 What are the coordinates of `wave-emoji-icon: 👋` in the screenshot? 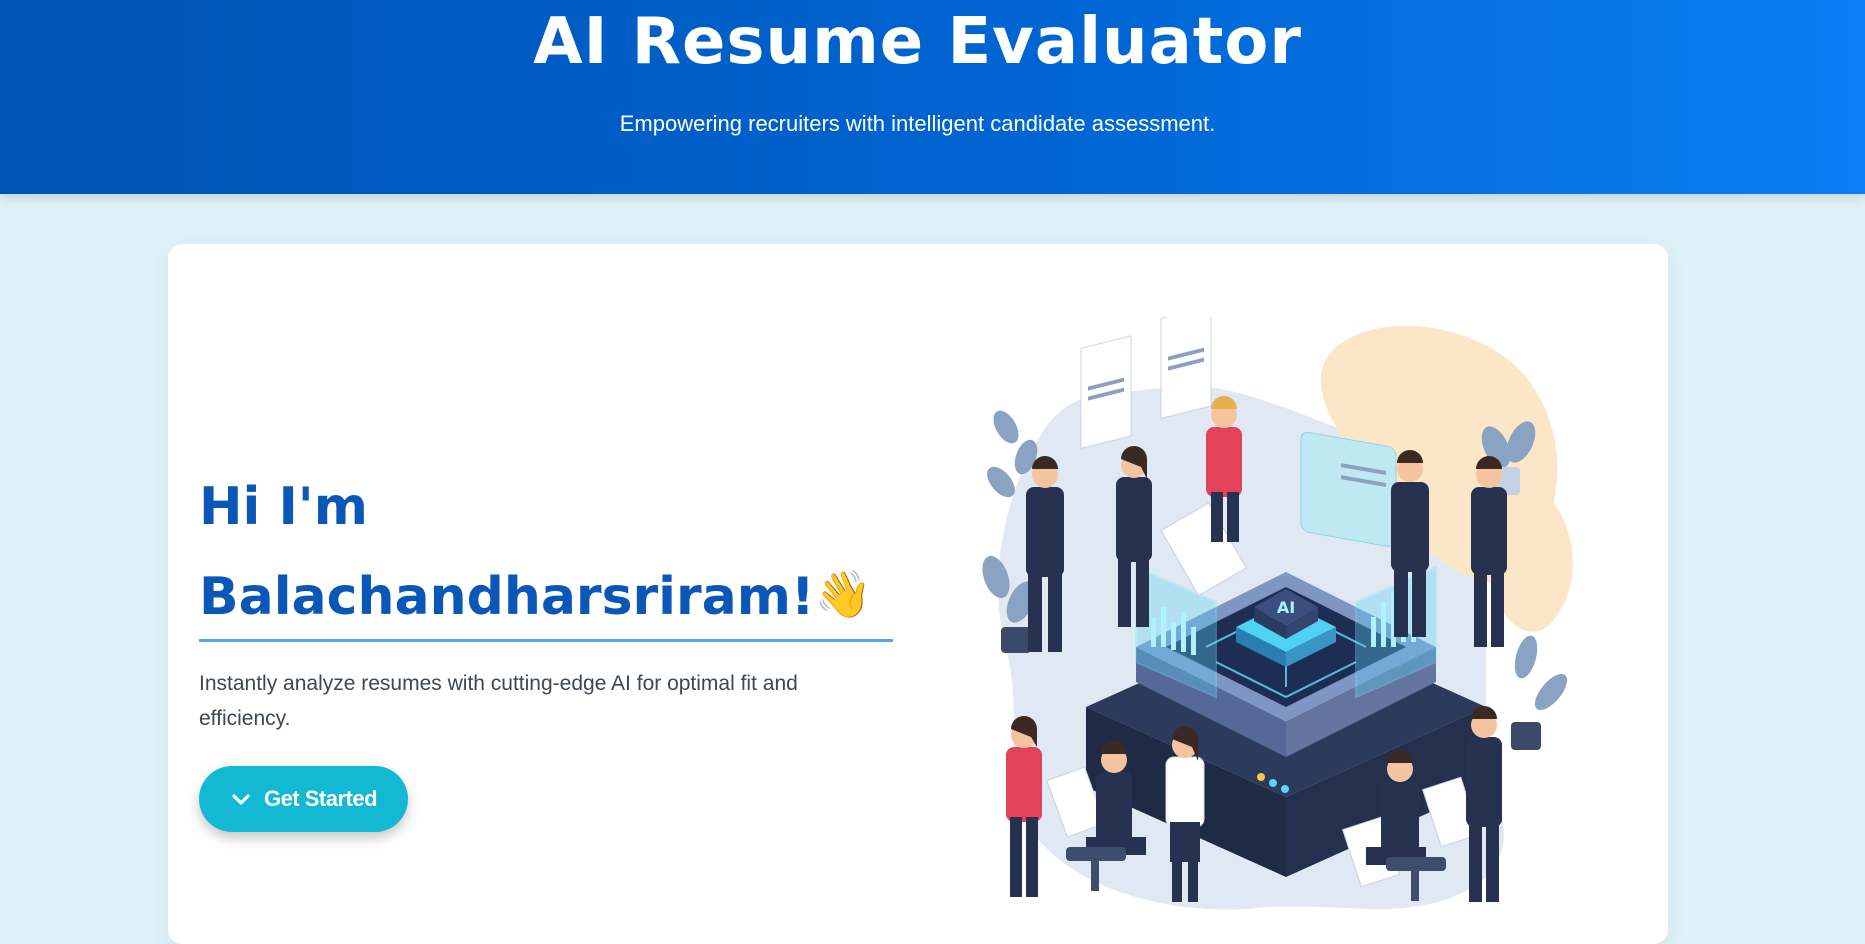 It's located at (843, 594).